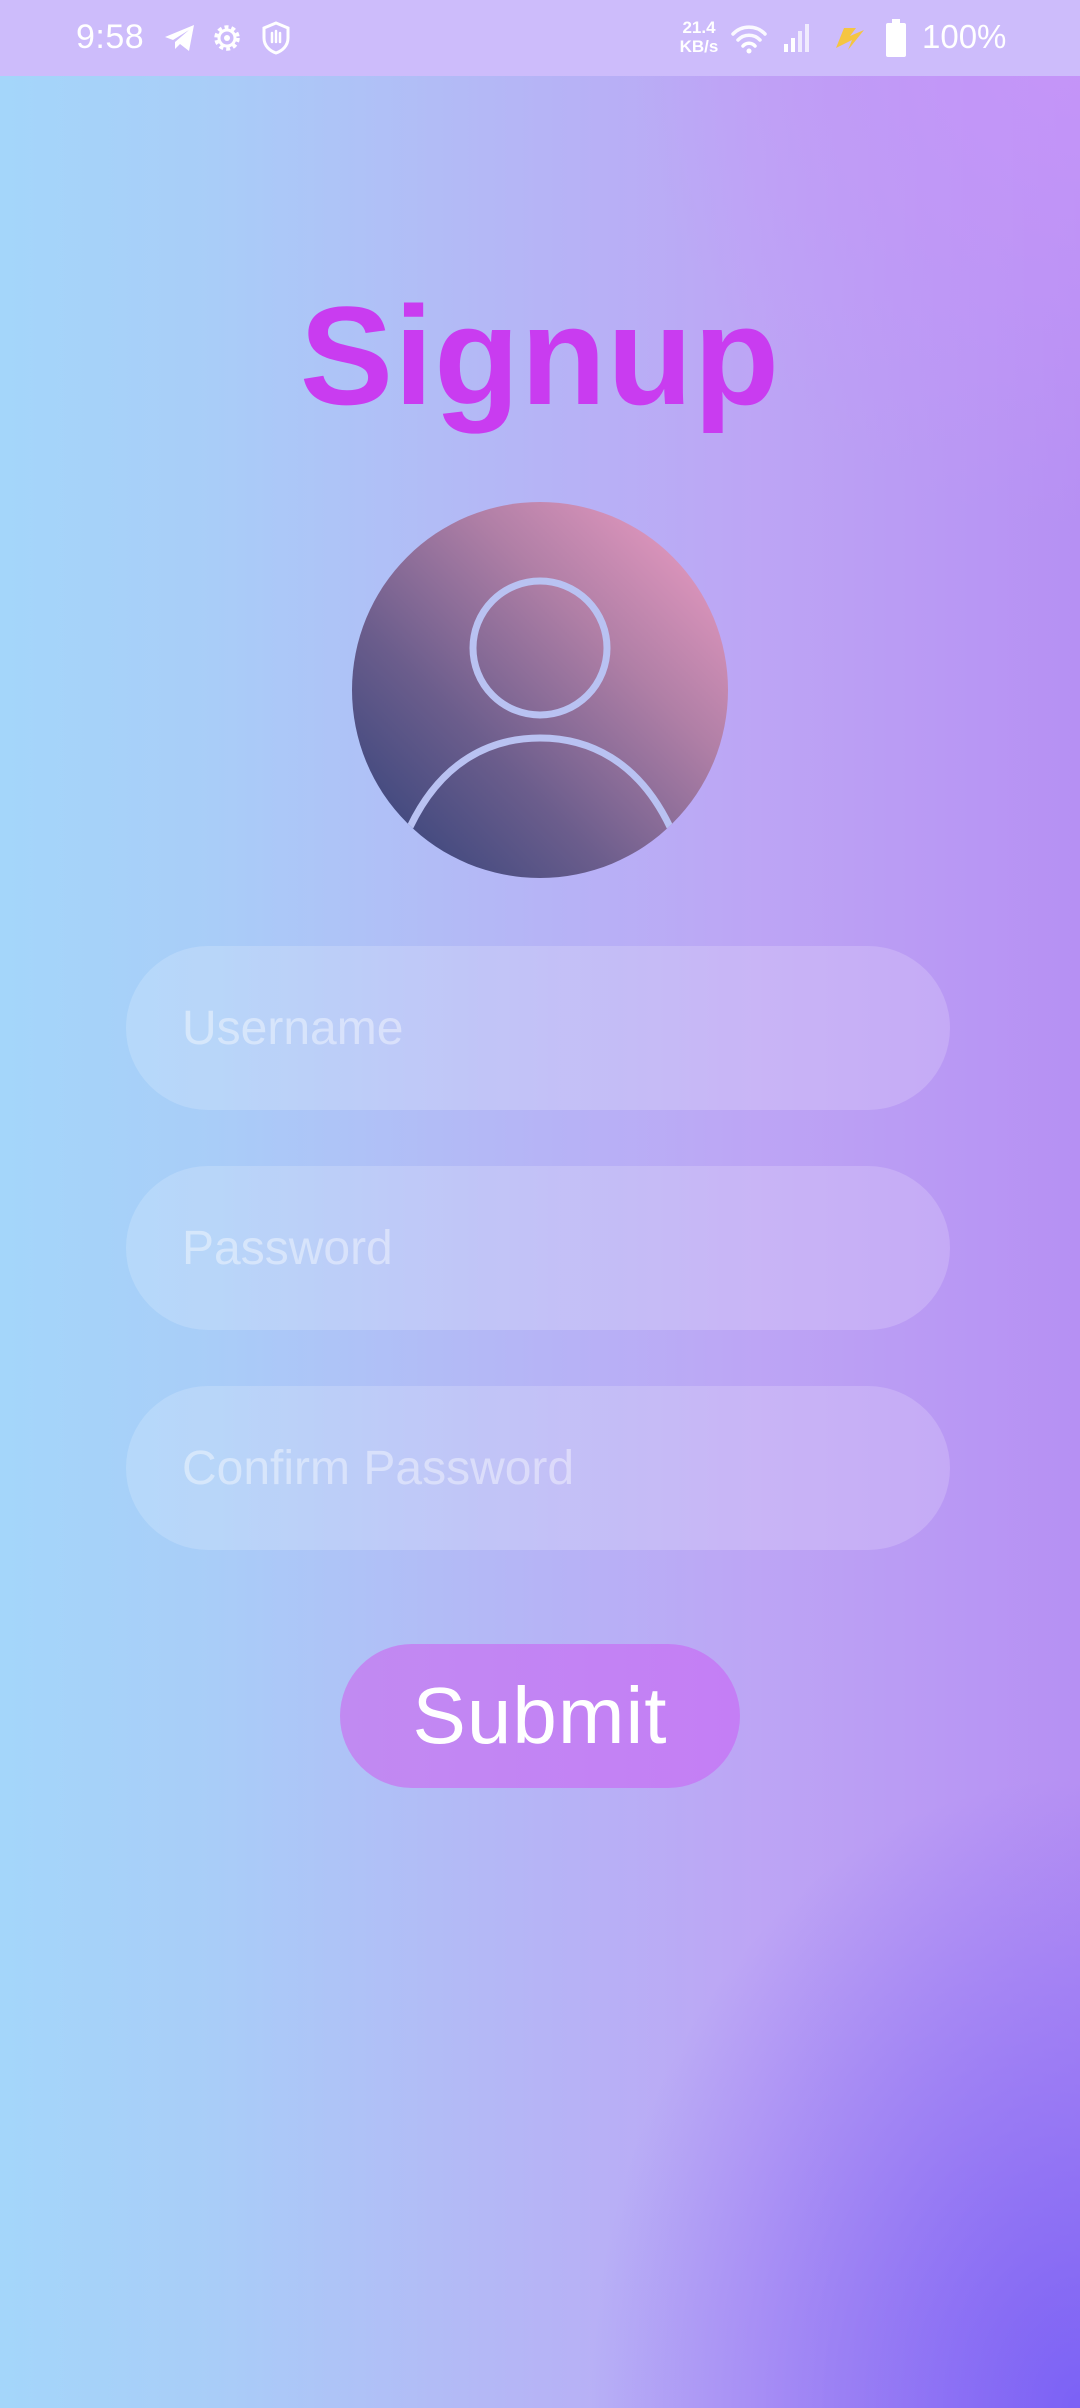 The width and height of the screenshot is (1080, 2408). What do you see at coordinates (850, 39) in the screenshot?
I see `charging-bolt-icon` at bounding box center [850, 39].